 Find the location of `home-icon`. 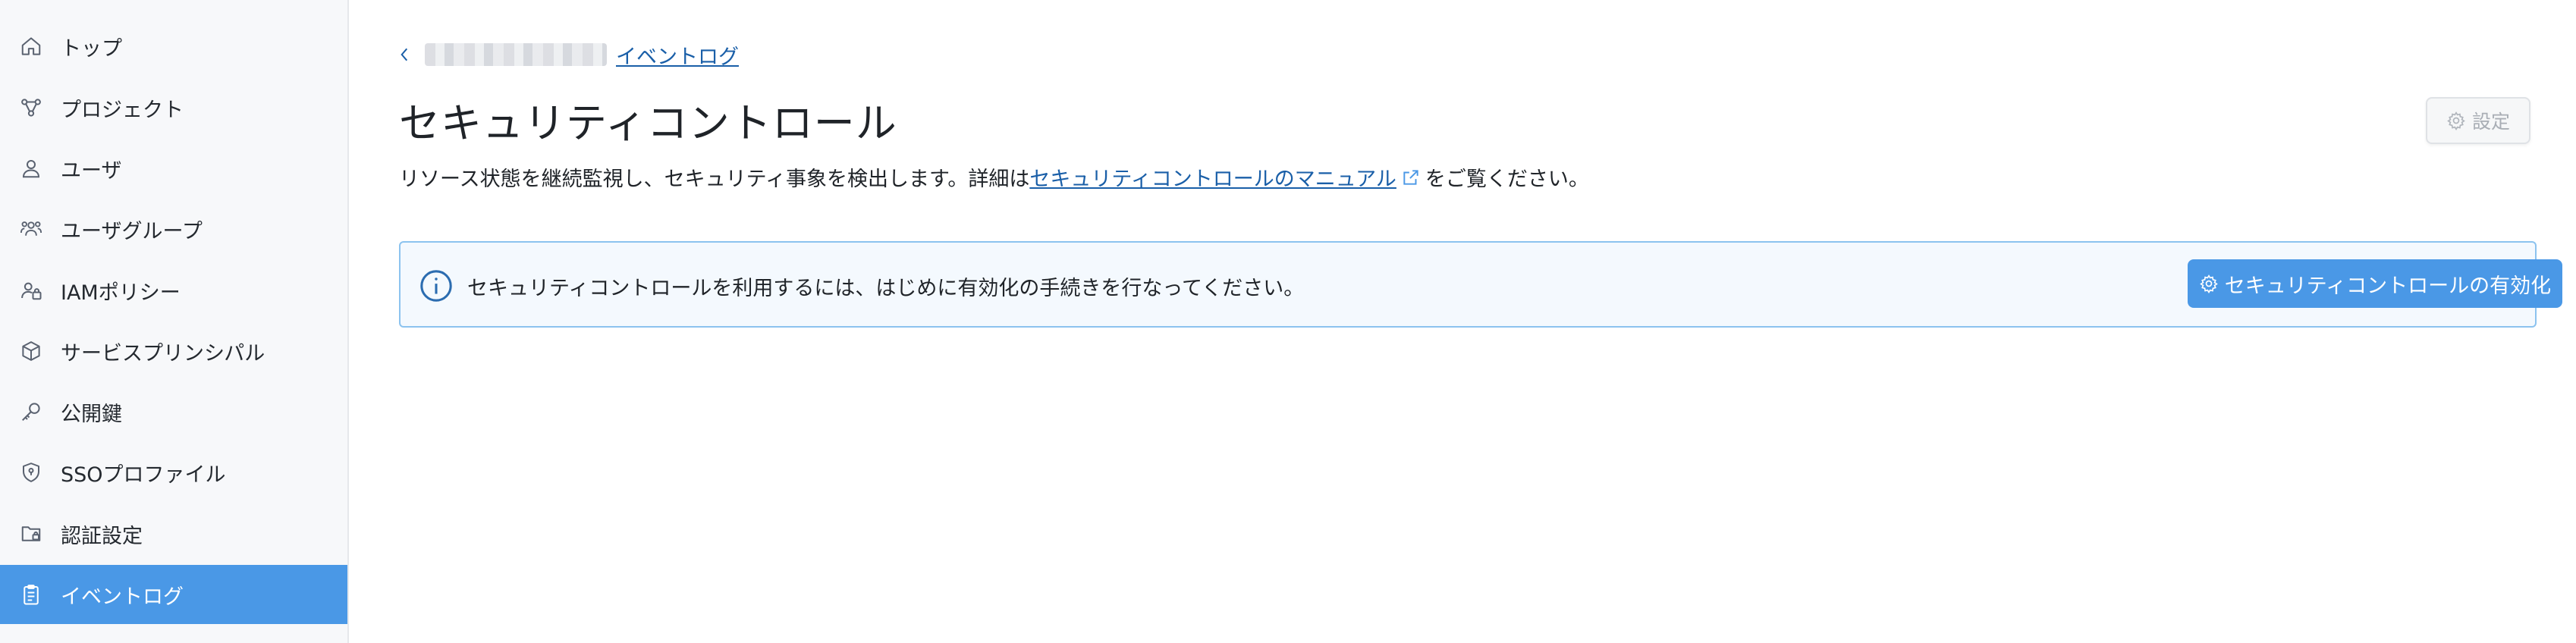

home-icon is located at coordinates (31, 46).